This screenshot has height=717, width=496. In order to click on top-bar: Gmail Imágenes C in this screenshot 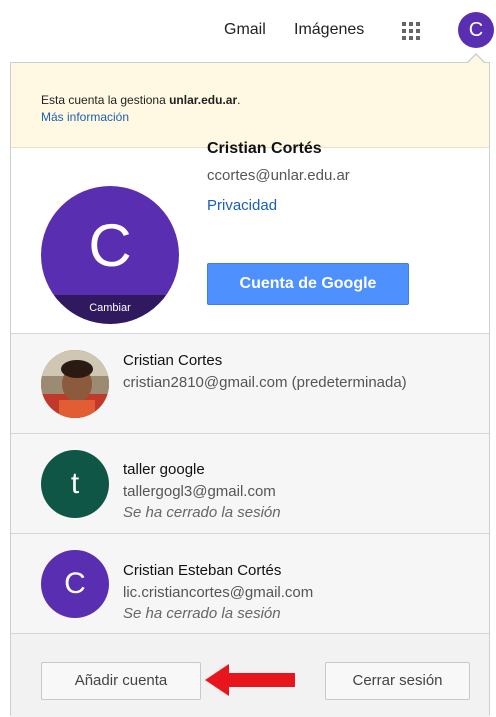, I will do `click(248, 31)`.